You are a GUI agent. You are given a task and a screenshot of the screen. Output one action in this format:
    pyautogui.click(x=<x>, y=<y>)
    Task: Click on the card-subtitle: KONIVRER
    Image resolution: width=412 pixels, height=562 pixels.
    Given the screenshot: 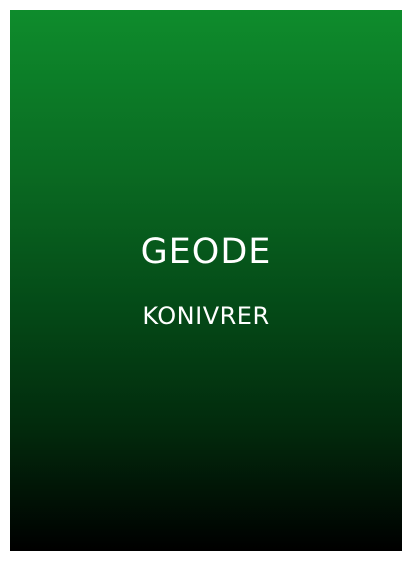 What is the action you would take?
    pyautogui.click(x=206, y=316)
    